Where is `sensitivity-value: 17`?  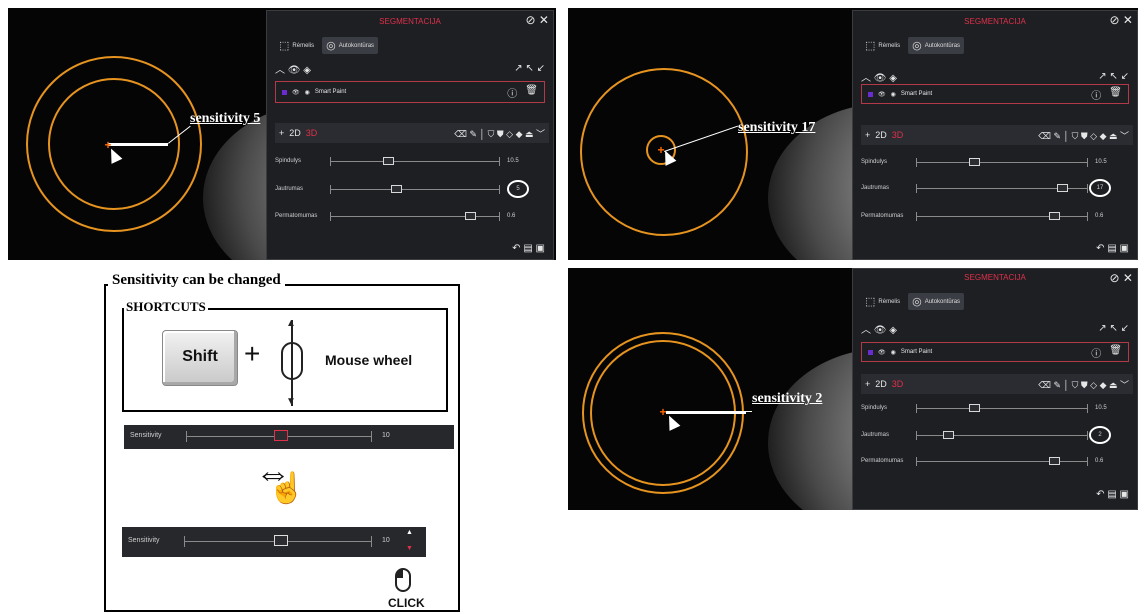
sensitivity-value: 17 is located at coordinates (1100, 188).